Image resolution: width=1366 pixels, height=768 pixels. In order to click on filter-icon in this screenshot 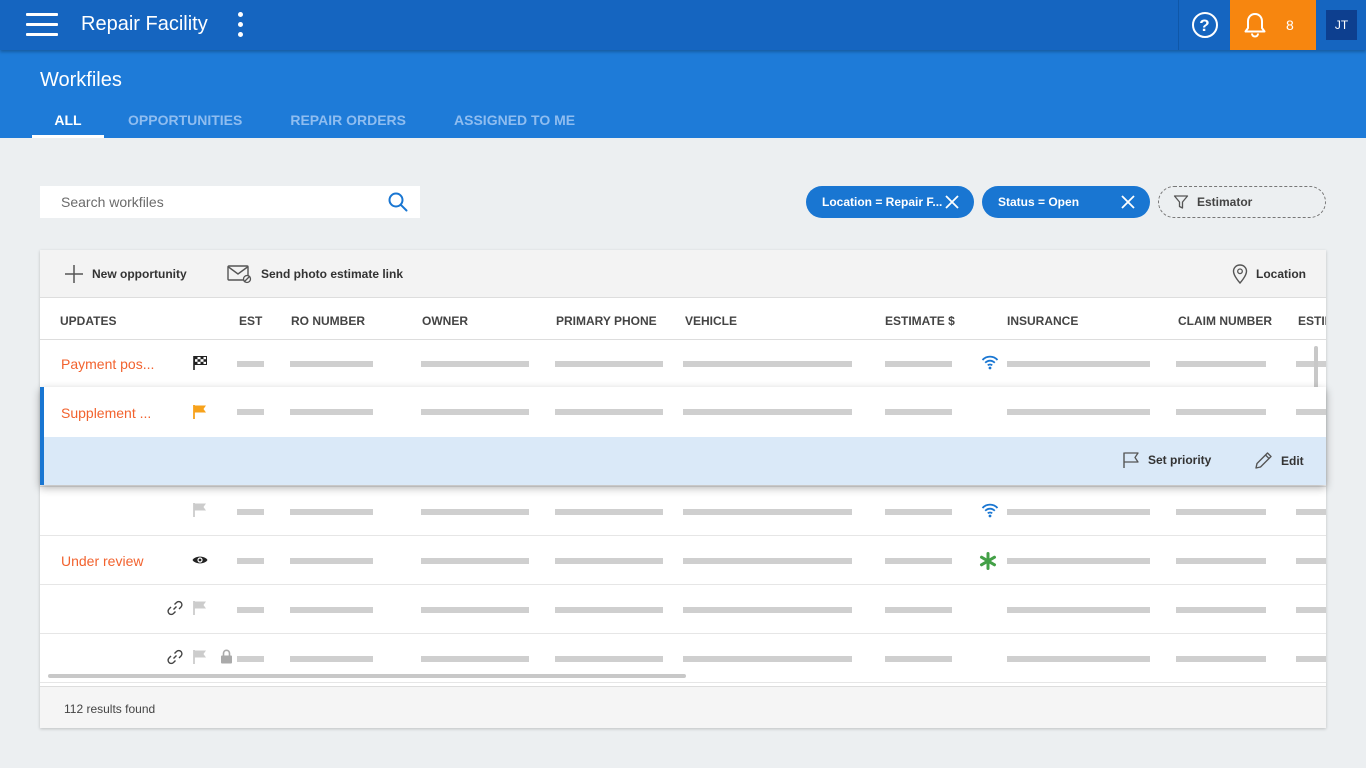, I will do `click(1181, 202)`.